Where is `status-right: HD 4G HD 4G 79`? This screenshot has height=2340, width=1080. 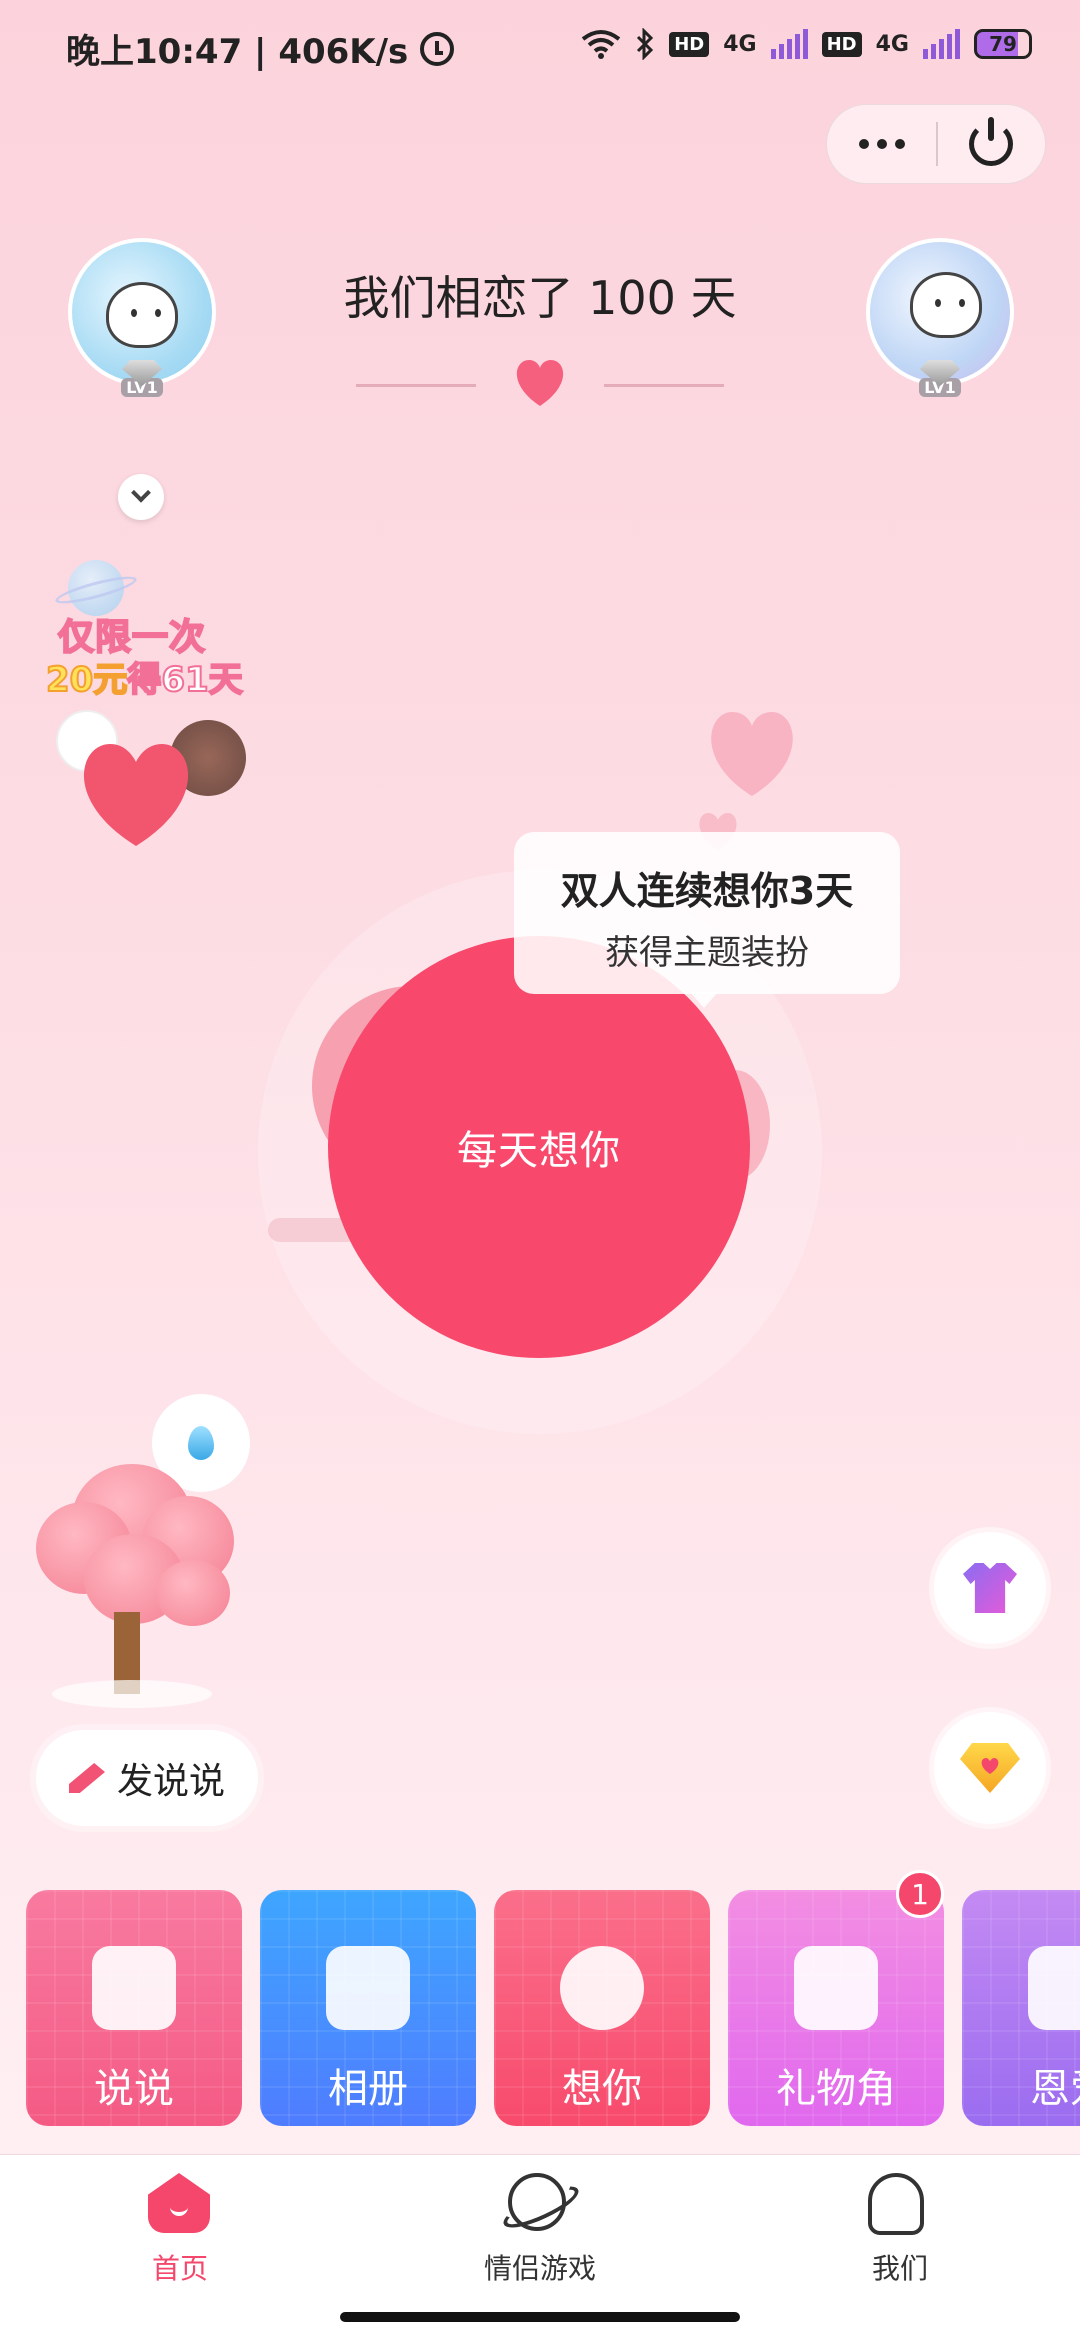
status-right: HD 4G HD 4G 79 is located at coordinates (806, 44).